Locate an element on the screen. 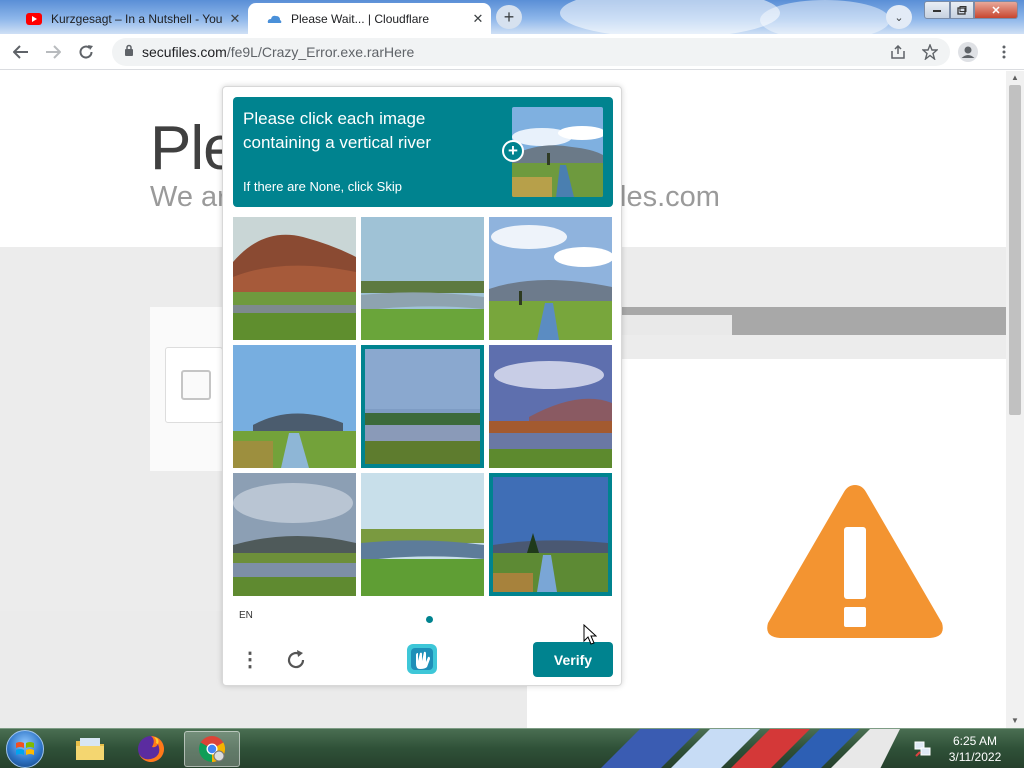 This screenshot has width=1024, height=768. page-scrollbar: ▲ ▼ is located at coordinates (1015, 399).